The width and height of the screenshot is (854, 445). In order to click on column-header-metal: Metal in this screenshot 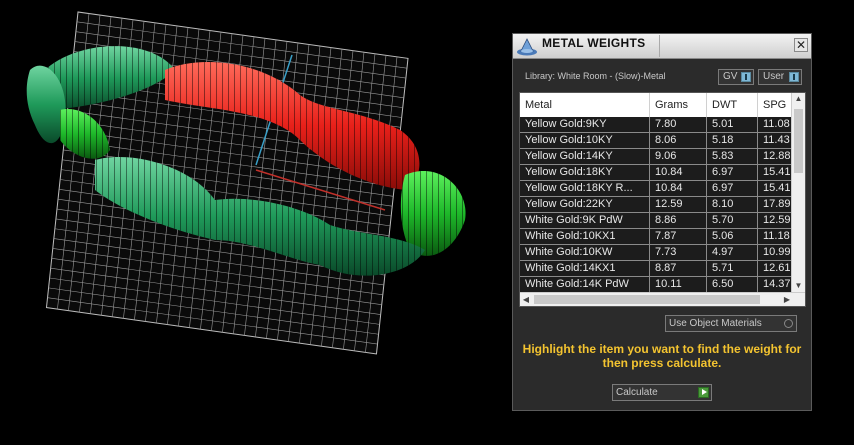, I will do `click(585, 105)`.